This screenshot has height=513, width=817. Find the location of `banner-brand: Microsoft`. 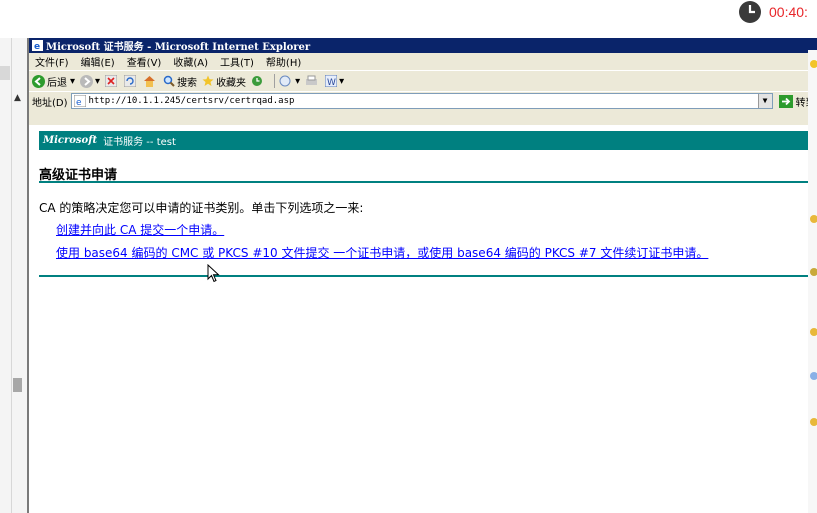

banner-brand: Microsoft is located at coordinates (70, 140).